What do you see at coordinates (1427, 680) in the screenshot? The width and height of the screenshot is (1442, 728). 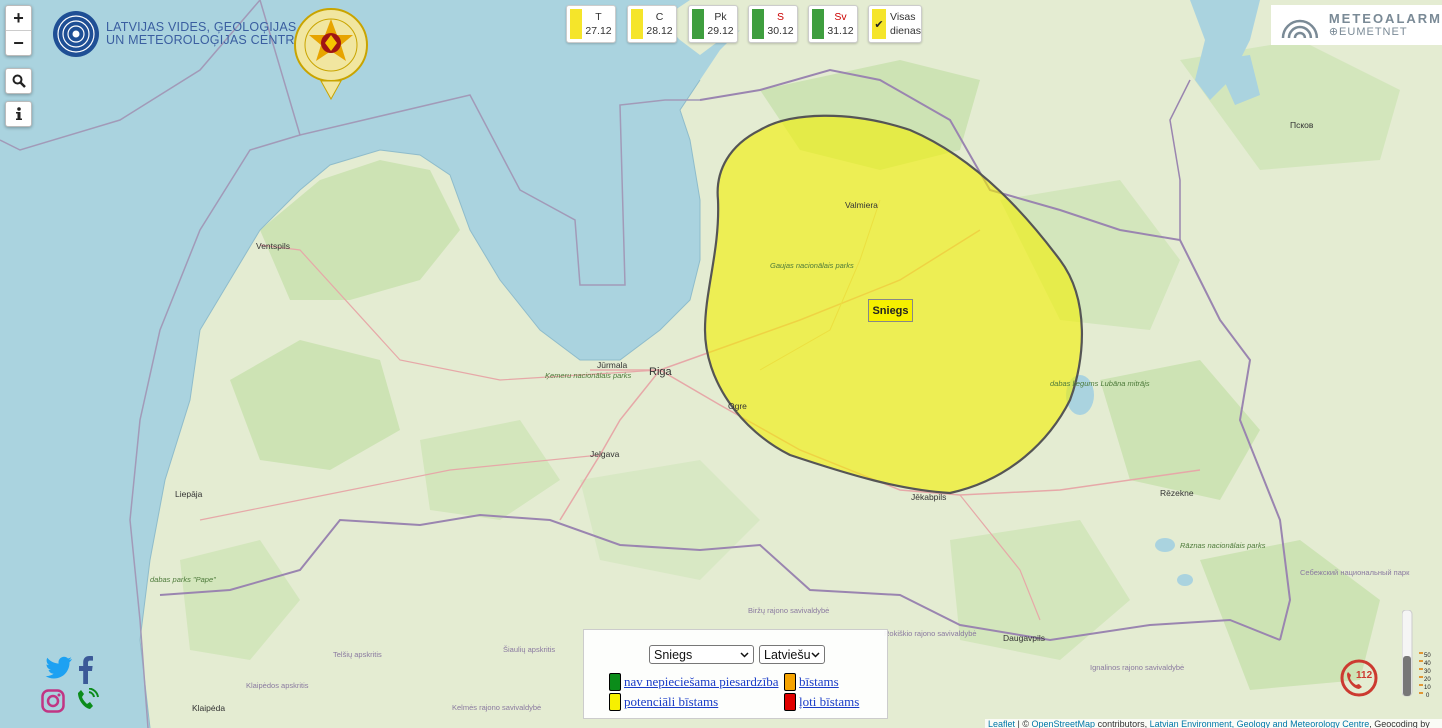 I see `svg-text: 20` at bounding box center [1427, 680].